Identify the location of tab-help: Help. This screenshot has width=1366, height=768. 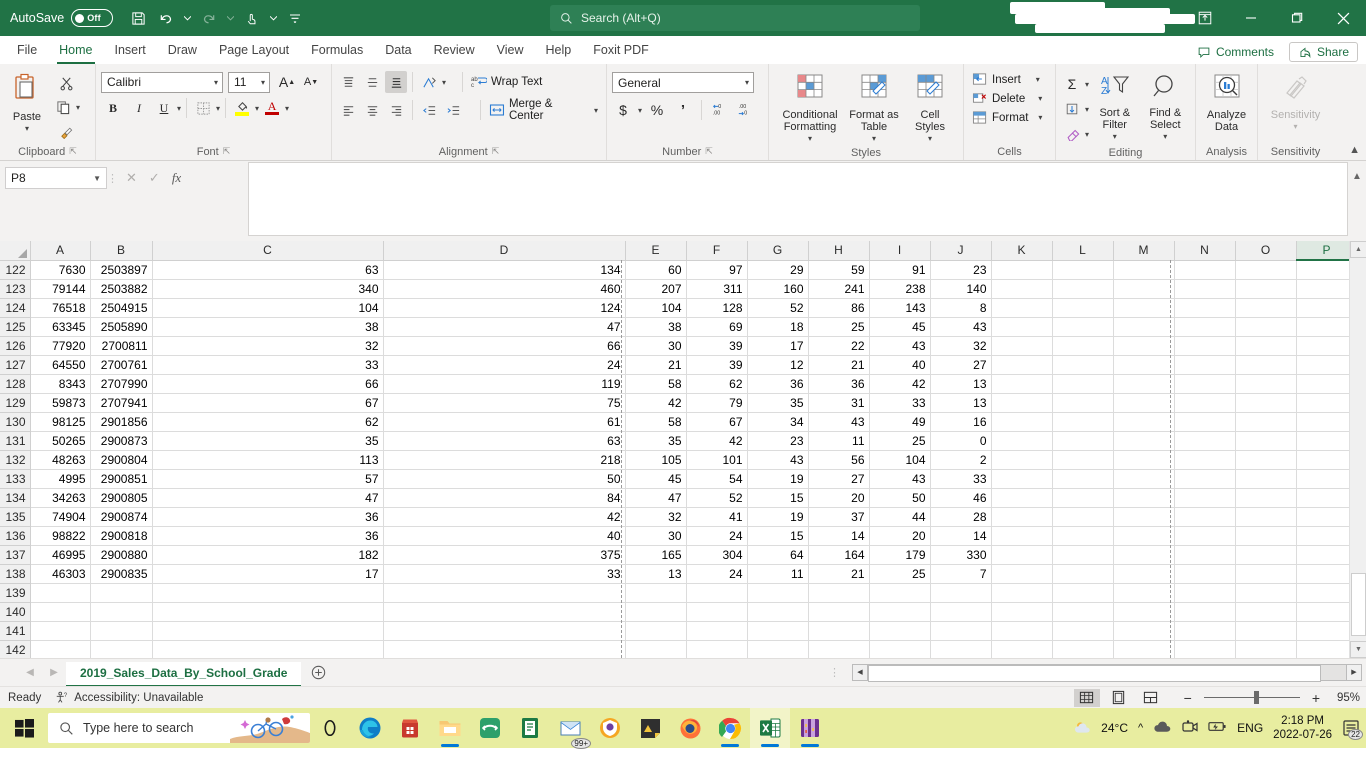
(559, 51).